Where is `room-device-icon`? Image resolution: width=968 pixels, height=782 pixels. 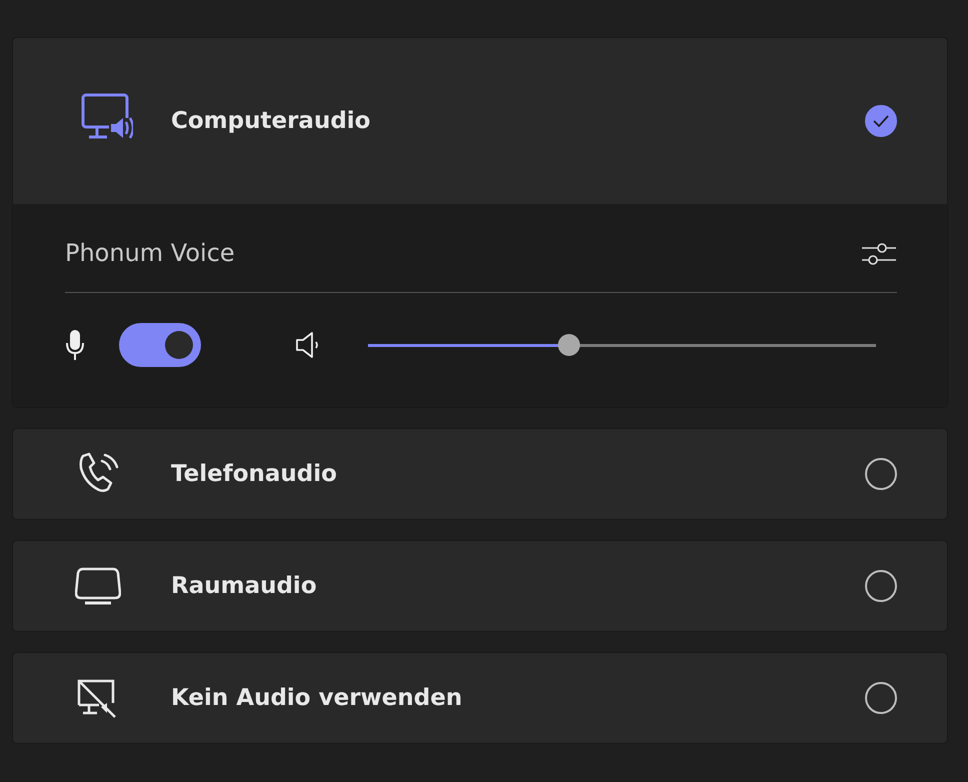 room-device-icon is located at coordinates (98, 586).